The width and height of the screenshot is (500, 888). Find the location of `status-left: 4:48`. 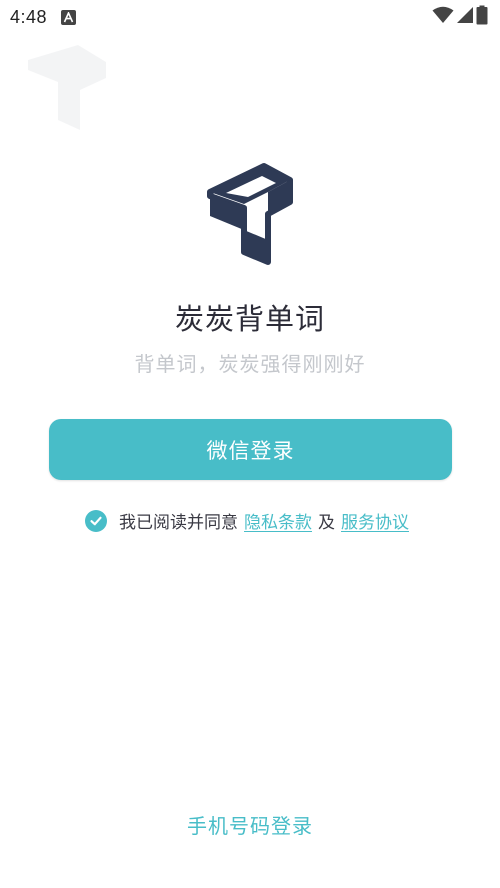

status-left: 4:48 is located at coordinates (43, 17).